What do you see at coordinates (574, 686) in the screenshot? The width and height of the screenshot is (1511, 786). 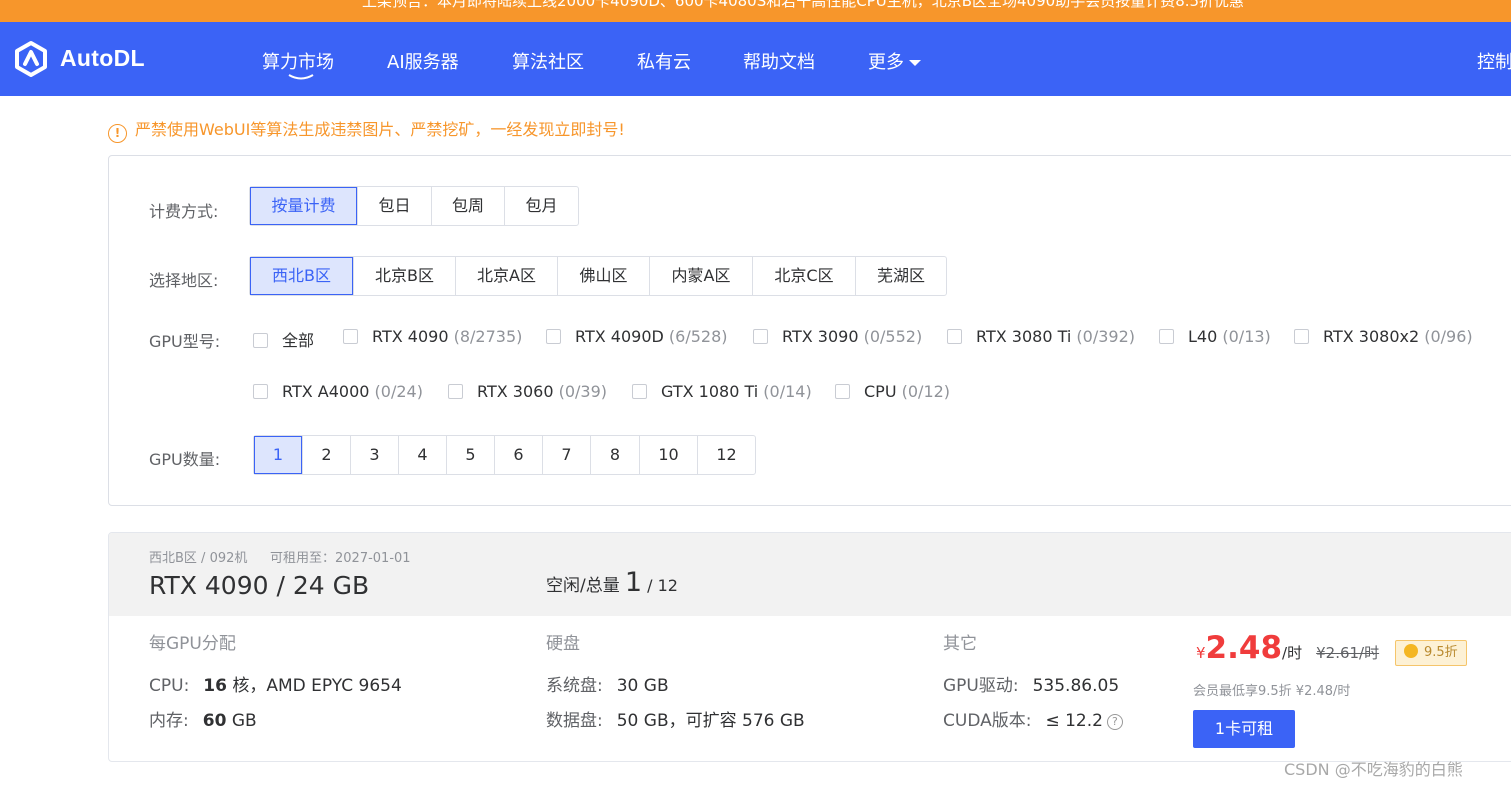 I see `system-disk-key: 系统盘:` at bounding box center [574, 686].